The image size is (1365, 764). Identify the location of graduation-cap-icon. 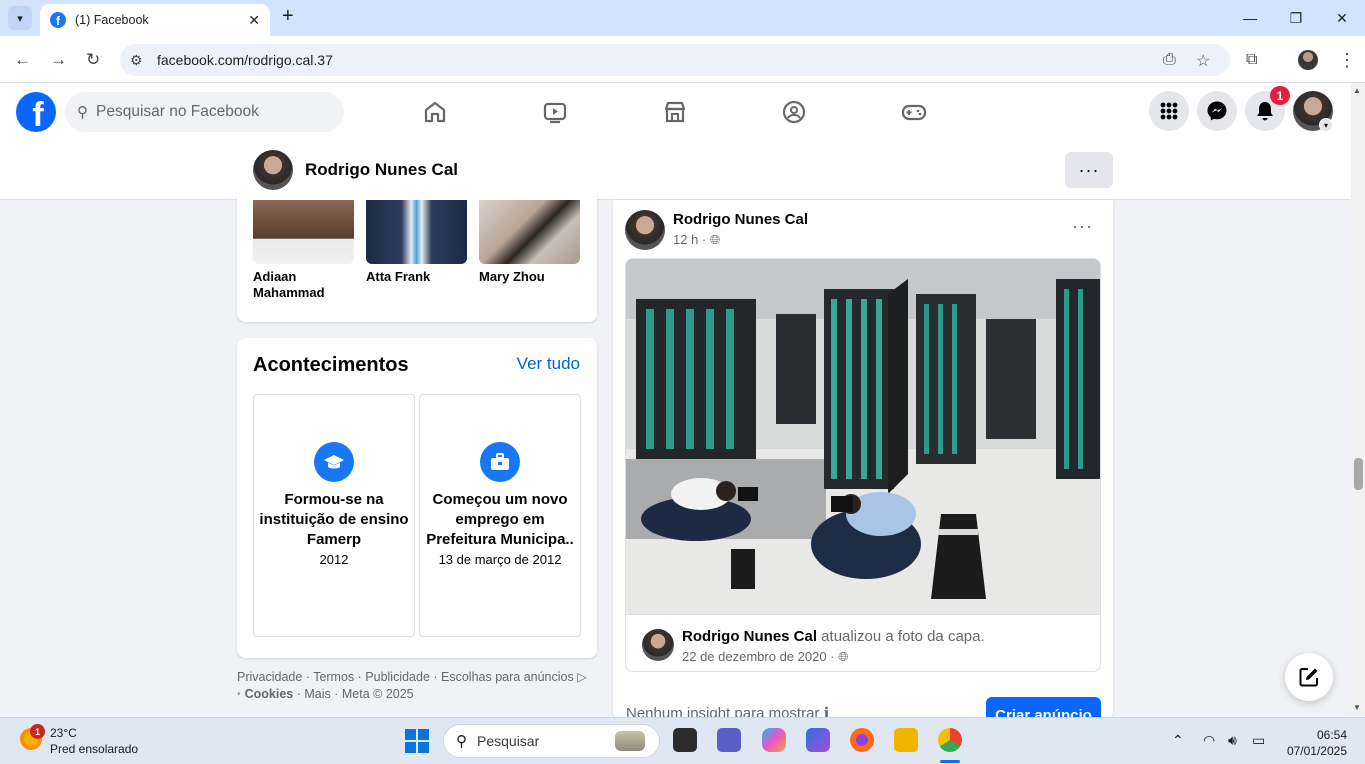
(334, 462).